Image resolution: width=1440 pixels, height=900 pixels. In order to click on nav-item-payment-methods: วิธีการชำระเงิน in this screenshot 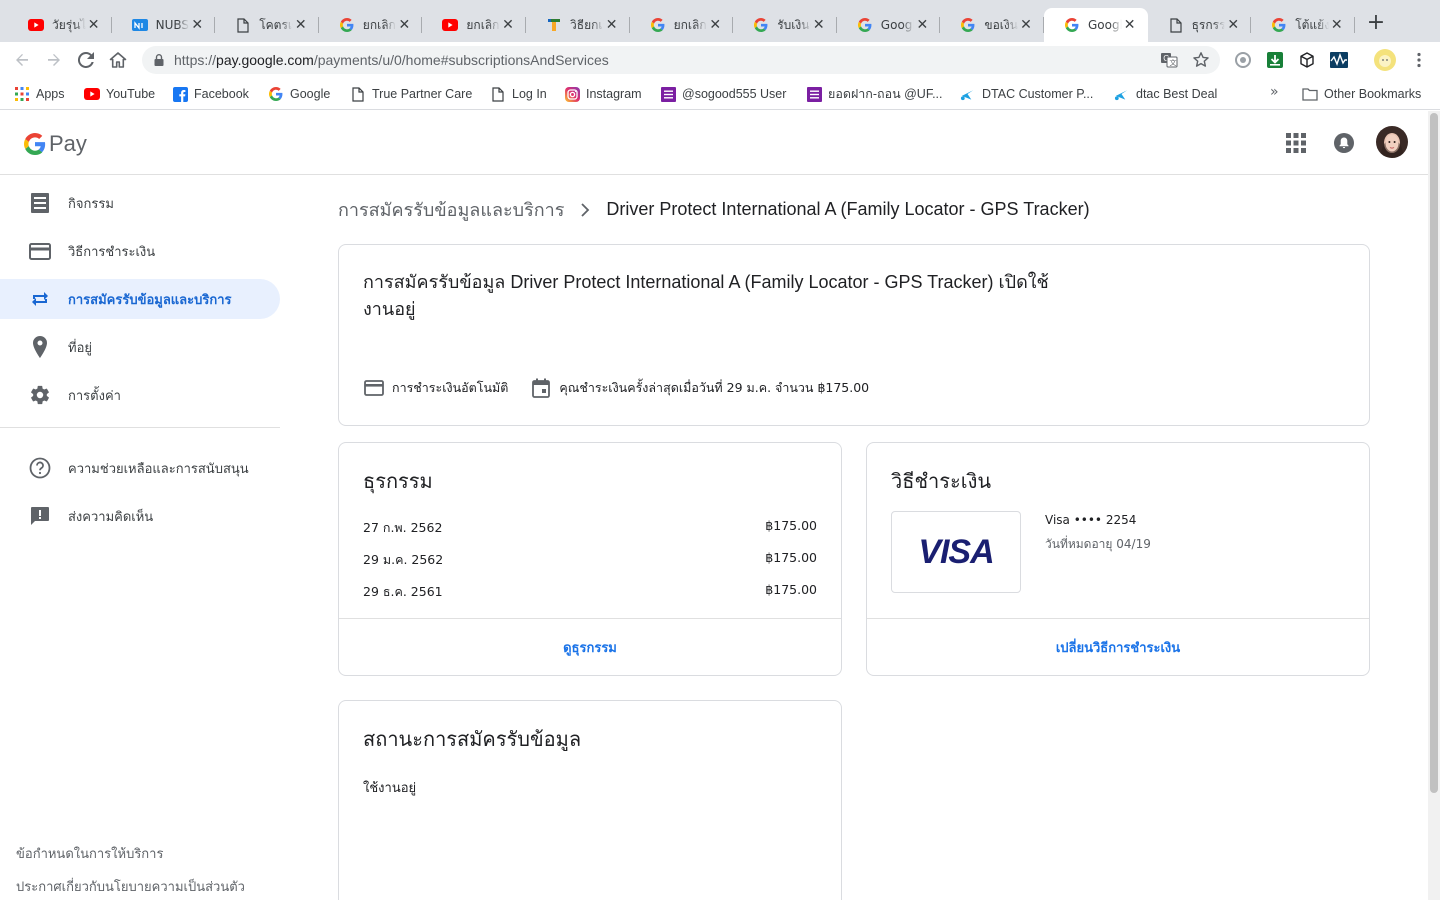, I will do `click(140, 251)`.